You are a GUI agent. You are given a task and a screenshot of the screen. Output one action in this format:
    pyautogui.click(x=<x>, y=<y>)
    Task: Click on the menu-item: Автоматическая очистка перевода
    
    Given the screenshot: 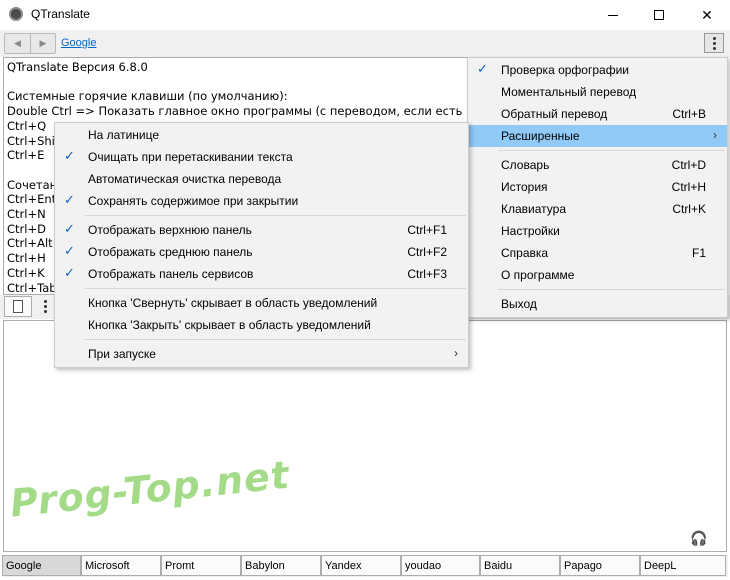 What is the action you would take?
    pyautogui.click(x=261, y=179)
    